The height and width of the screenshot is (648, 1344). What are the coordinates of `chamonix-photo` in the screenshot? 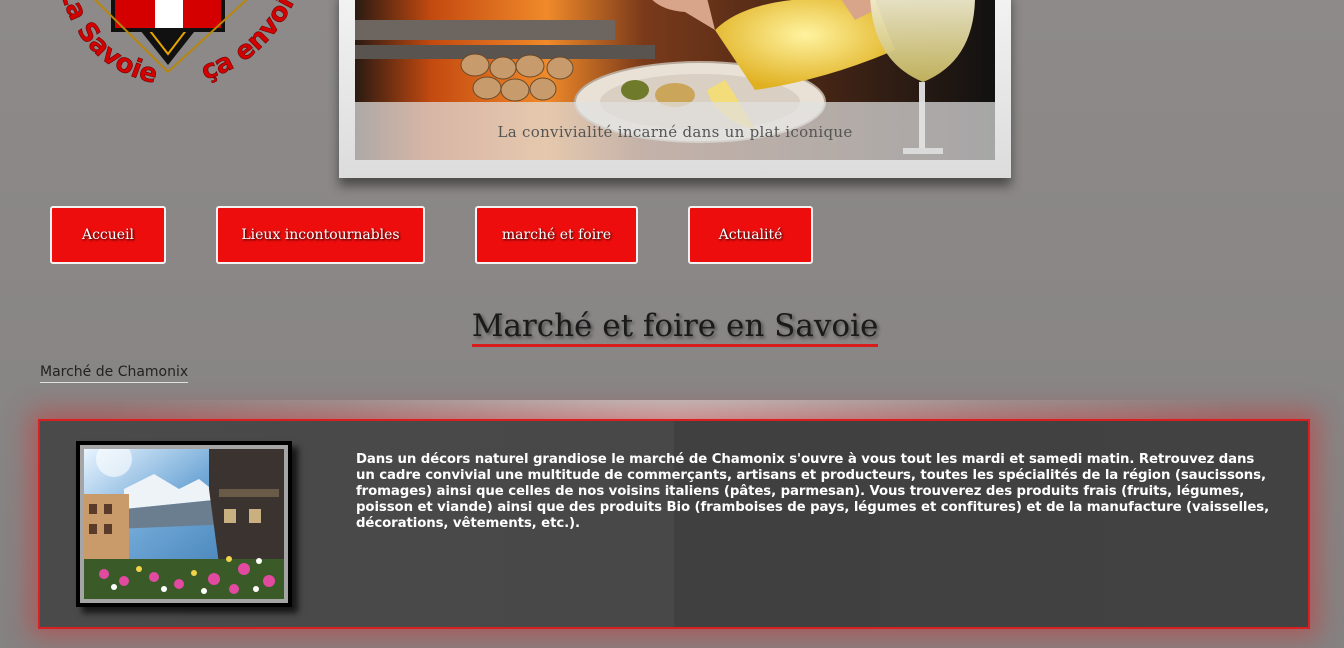 It's located at (184, 524).